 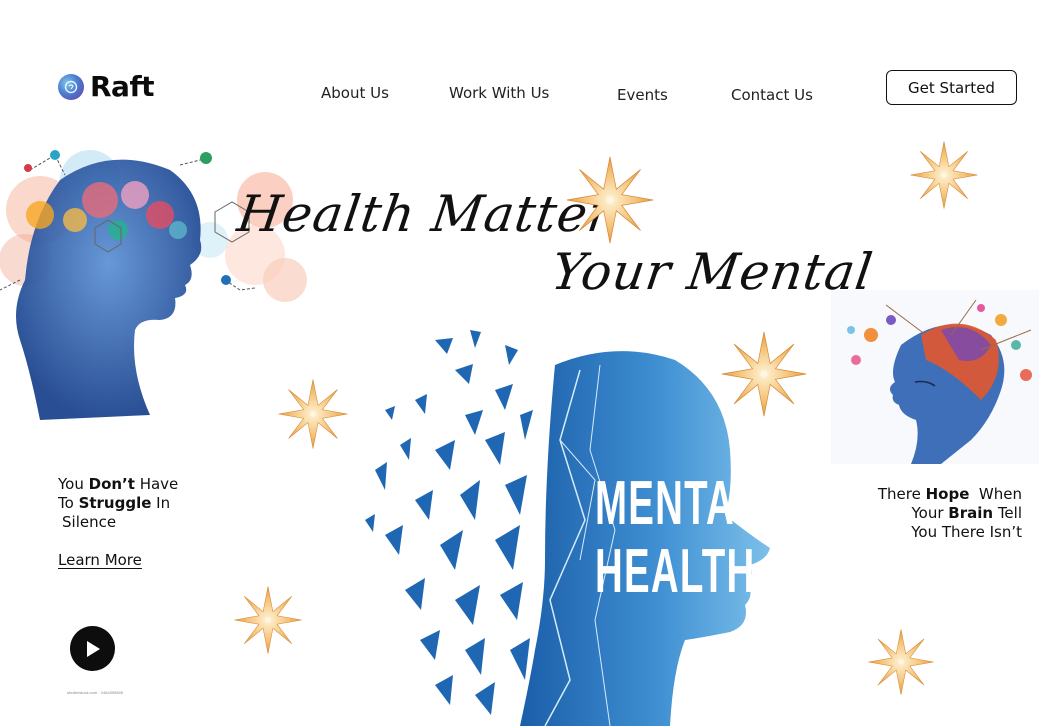 What do you see at coordinates (675, 571) in the screenshot?
I see `center-image-text-2: HEALTH` at bounding box center [675, 571].